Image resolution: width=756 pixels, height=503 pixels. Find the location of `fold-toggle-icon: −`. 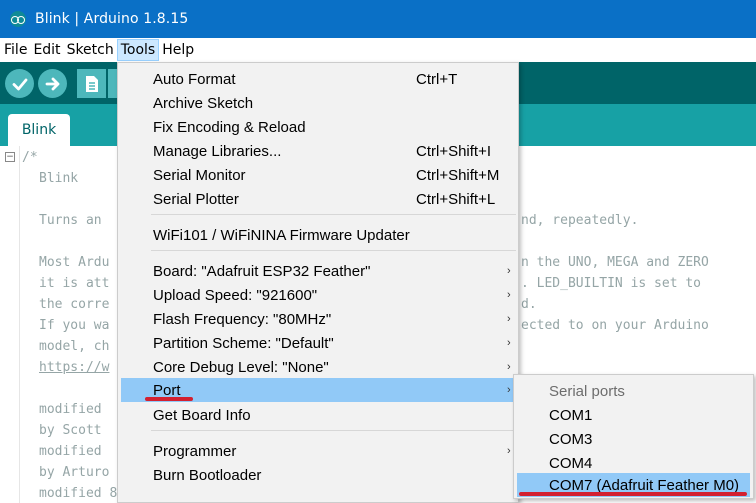

fold-toggle-icon: − is located at coordinates (10, 157).